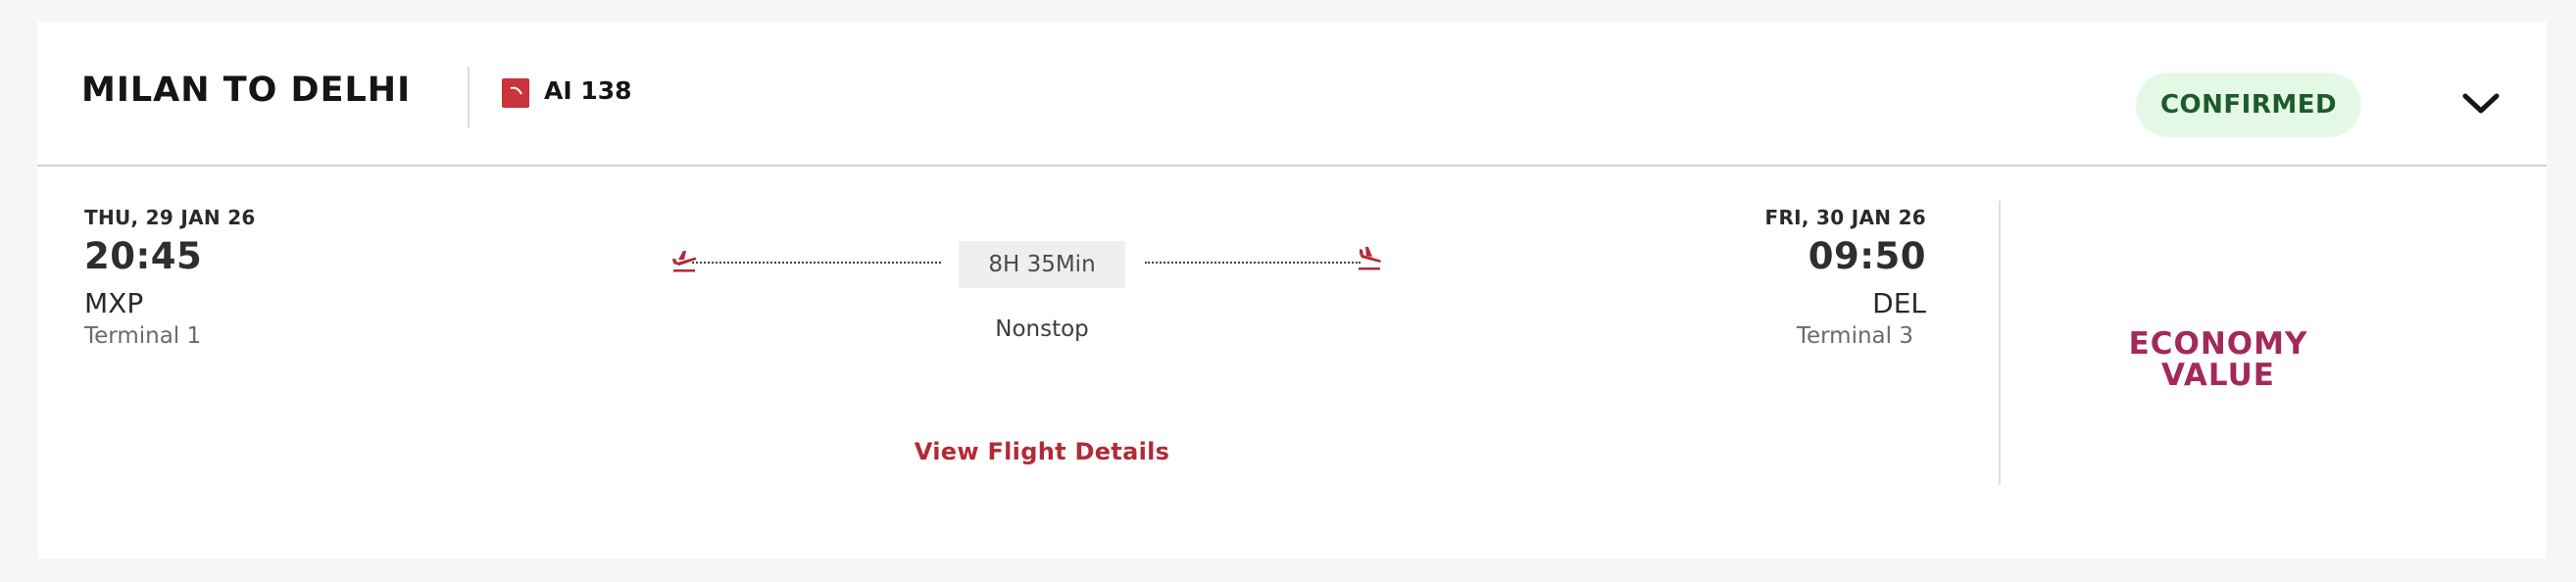 The height and width of the screenshot is (582, 2576). Describe the element at coordinates (1042, 329) in the screenshot. I see `stops-label: Nonstop` at that location.